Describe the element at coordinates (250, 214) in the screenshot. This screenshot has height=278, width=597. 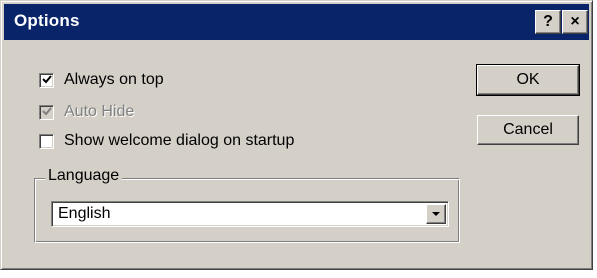
I see `language-select: English` at that location.